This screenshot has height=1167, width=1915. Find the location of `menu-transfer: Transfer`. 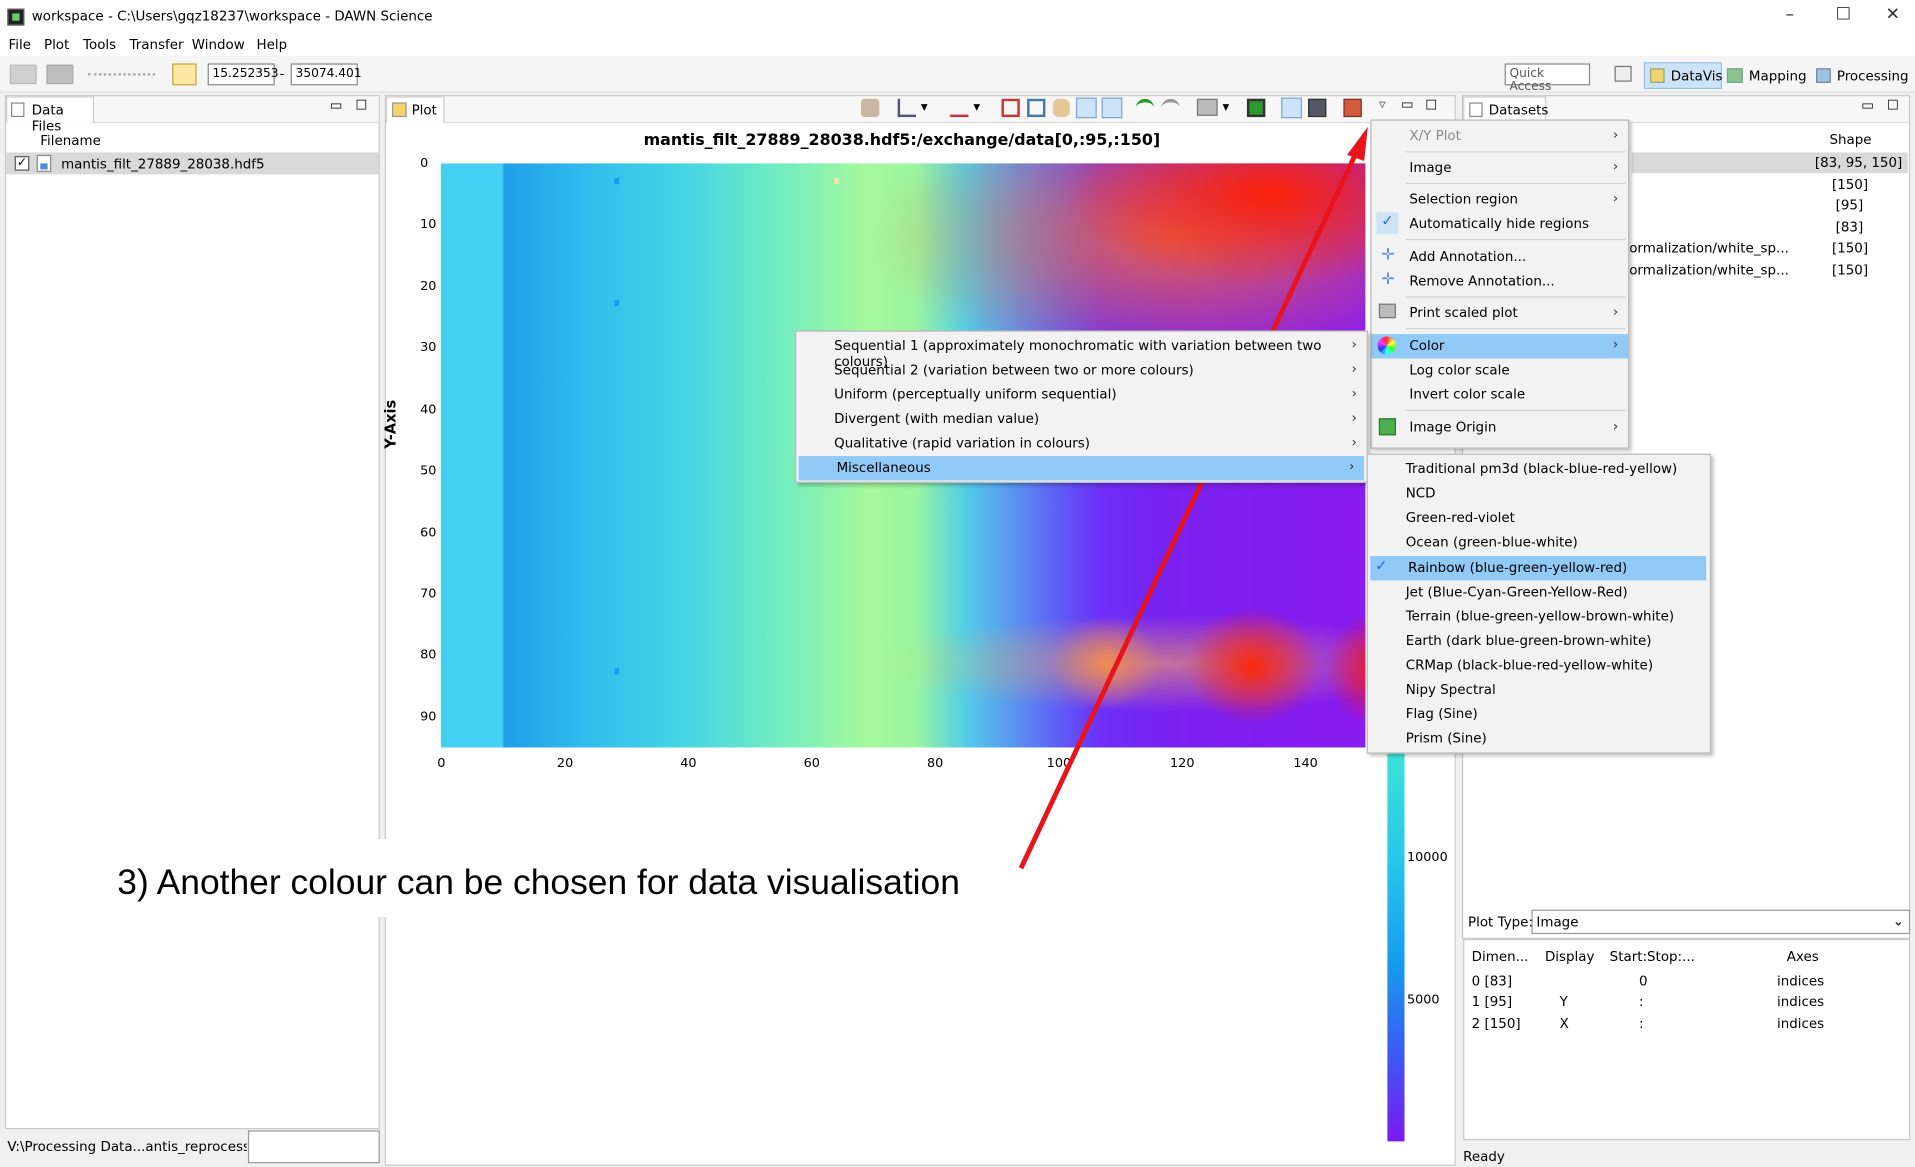

menu-transfer: Transfer is located at coordinates (156, 45).